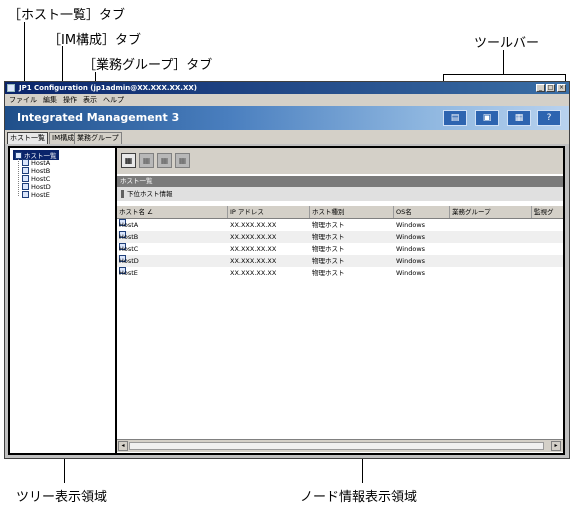 This screenshot has height=509, width=576. What do you see at coordinates (36, 187) in the screenshot?
I see `tree-item: HostD` at bounding box center [36, 187].